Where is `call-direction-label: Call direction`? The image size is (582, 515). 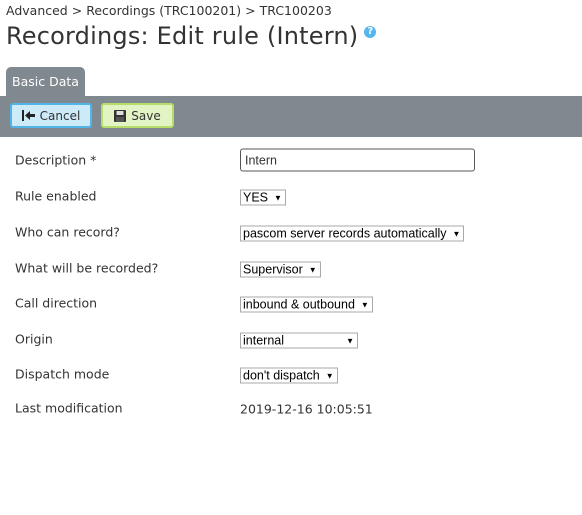
call-direction-label: Call direction is located at coordinates (56, 303).